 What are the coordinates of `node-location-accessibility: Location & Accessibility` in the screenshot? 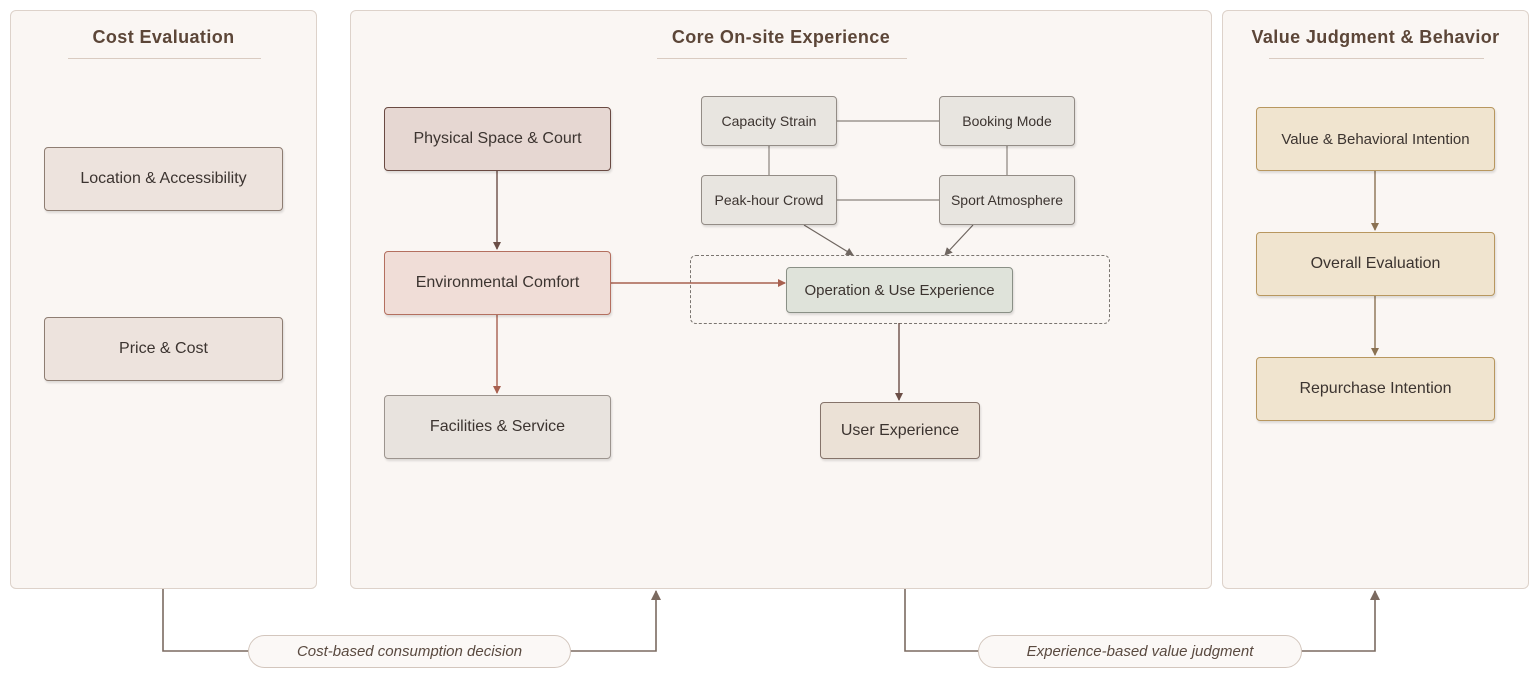 It's located at (163, 179).